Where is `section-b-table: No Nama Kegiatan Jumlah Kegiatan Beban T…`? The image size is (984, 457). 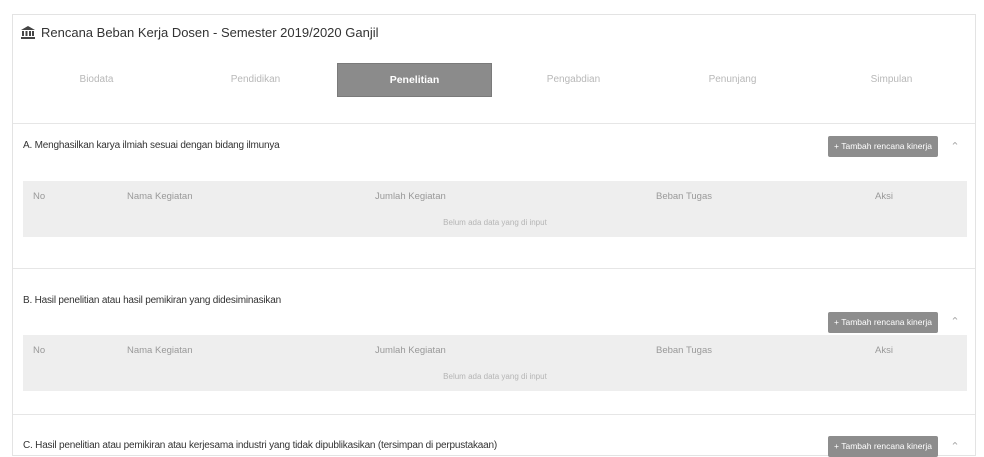 section-b-table: No Nama Kegiatan Jumlah Kegiatan Beban T… is located at coordinates (495, 363).